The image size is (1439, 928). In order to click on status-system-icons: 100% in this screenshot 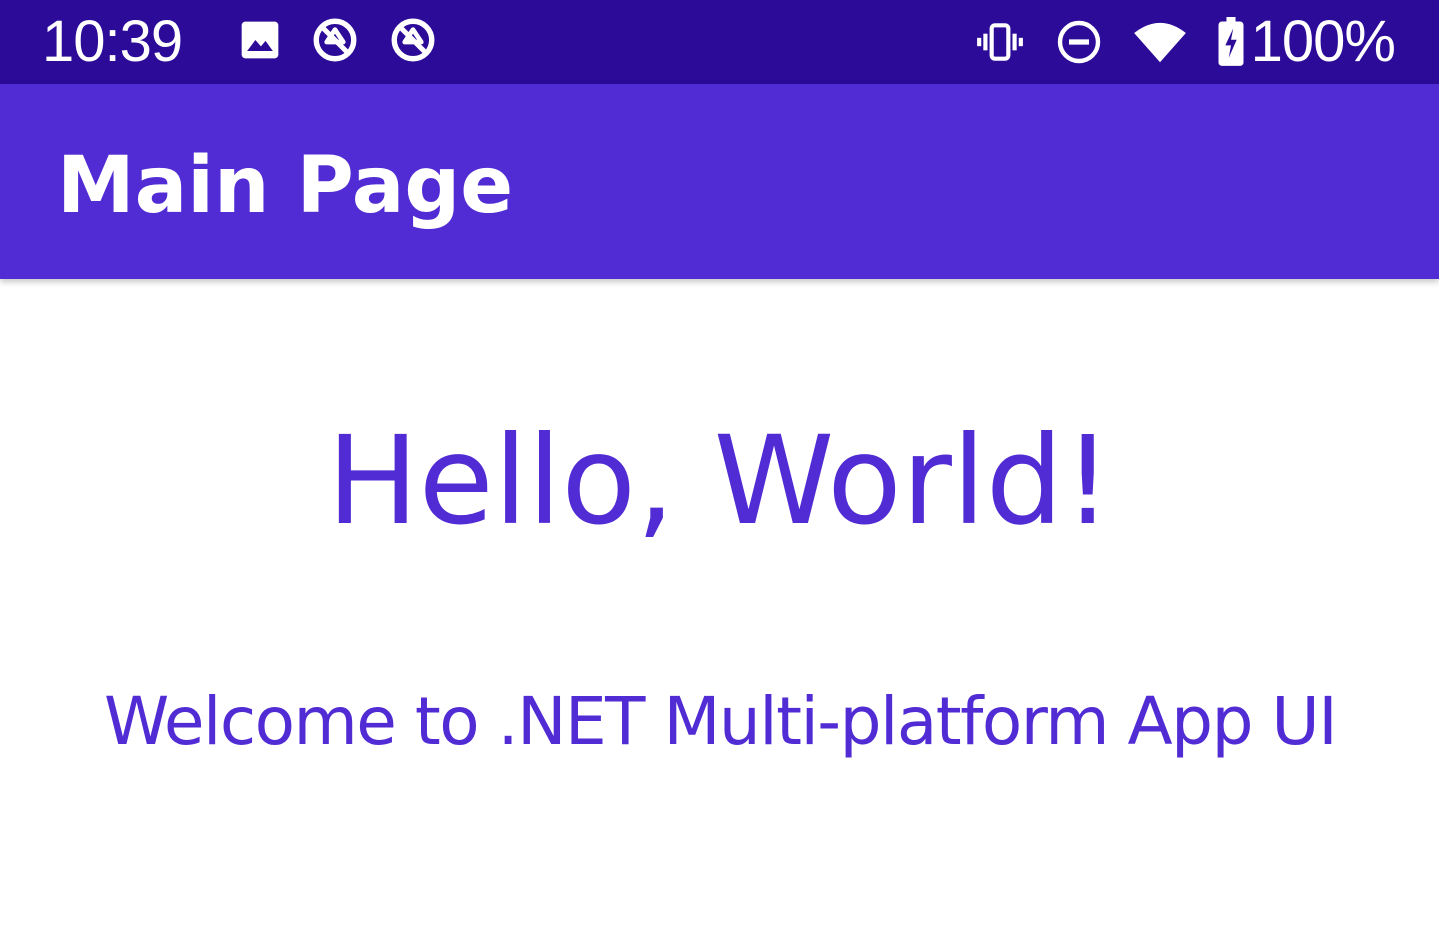, I will do `click(1185, 41)`.